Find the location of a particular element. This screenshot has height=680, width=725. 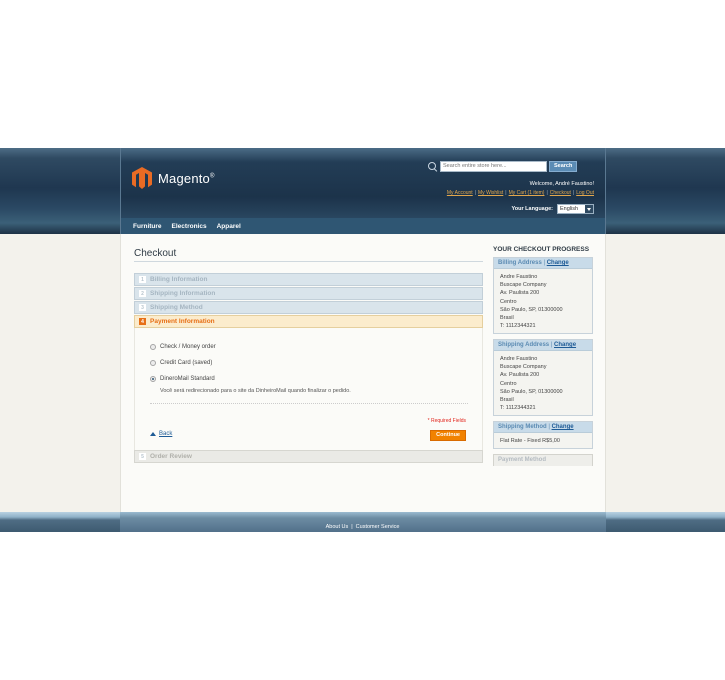

payment-option-label: DineroMail Standard is located at coordinates (187, 379).